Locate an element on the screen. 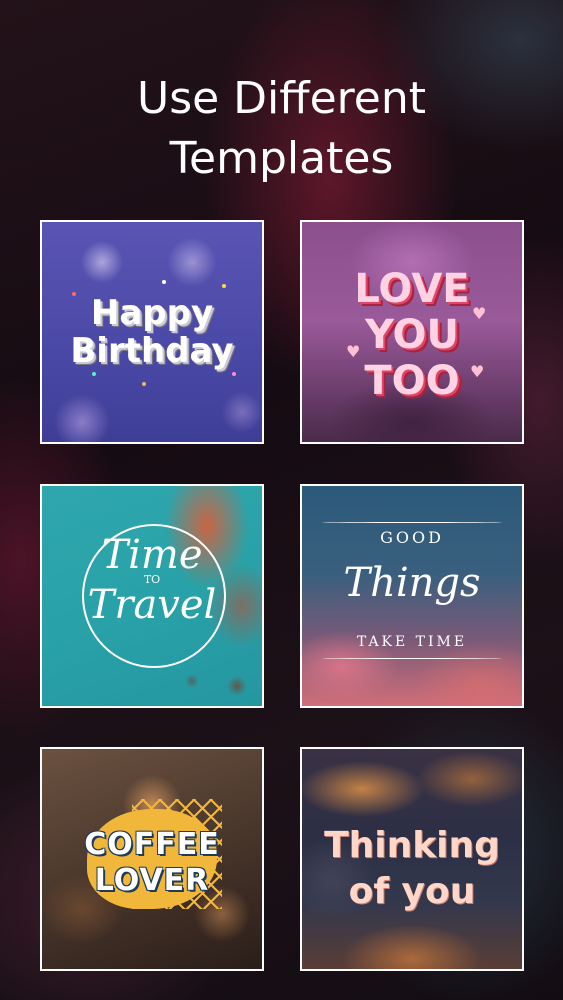 The height and width of the screenshot is (1000, 563). template-card-thinking-of-you: Thinking of you is located at coordinates (412, 859).